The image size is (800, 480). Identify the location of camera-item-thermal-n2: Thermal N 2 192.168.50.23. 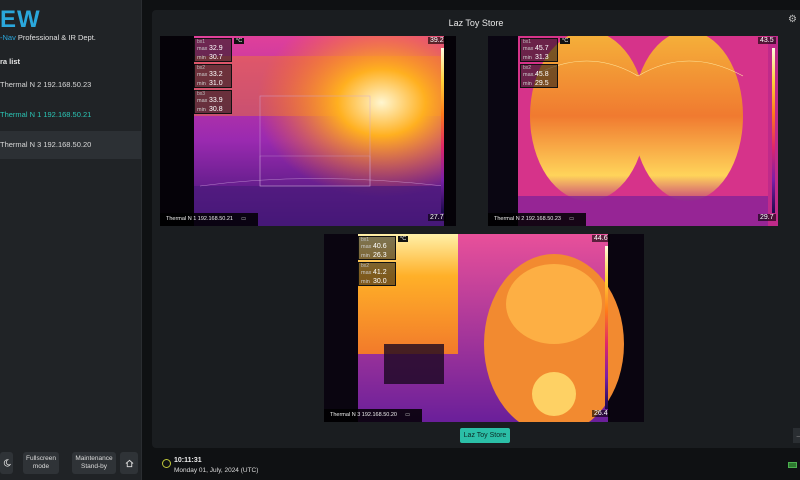
(70, 85).